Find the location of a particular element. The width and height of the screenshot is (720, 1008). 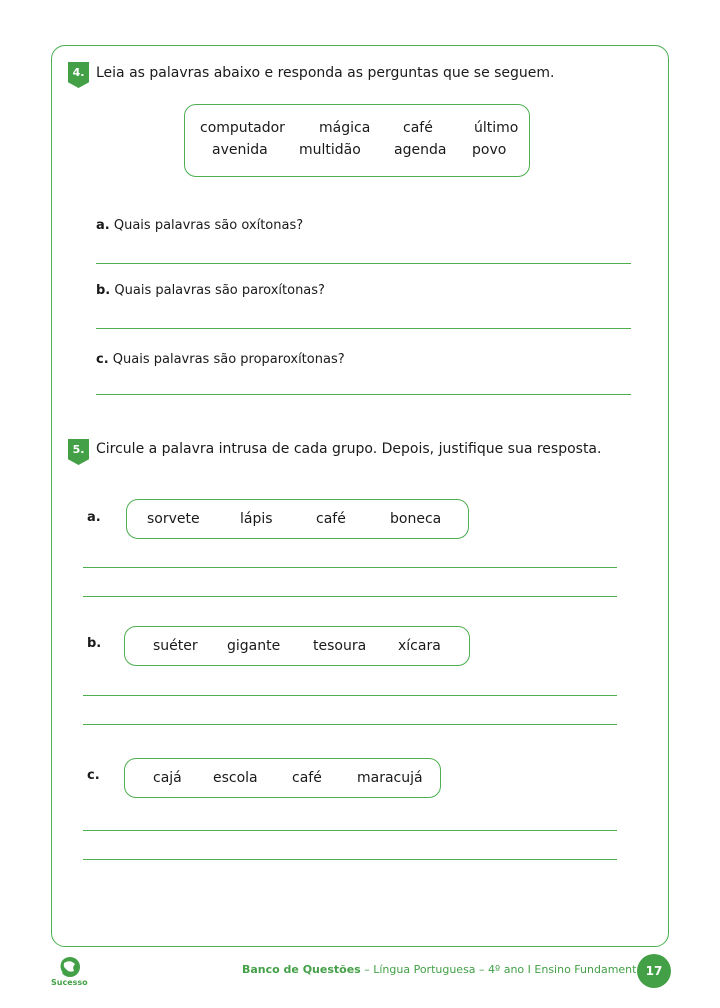

q4-item-text: Quais palavras são proparoxítonas? is located at coordinates (228, 359).